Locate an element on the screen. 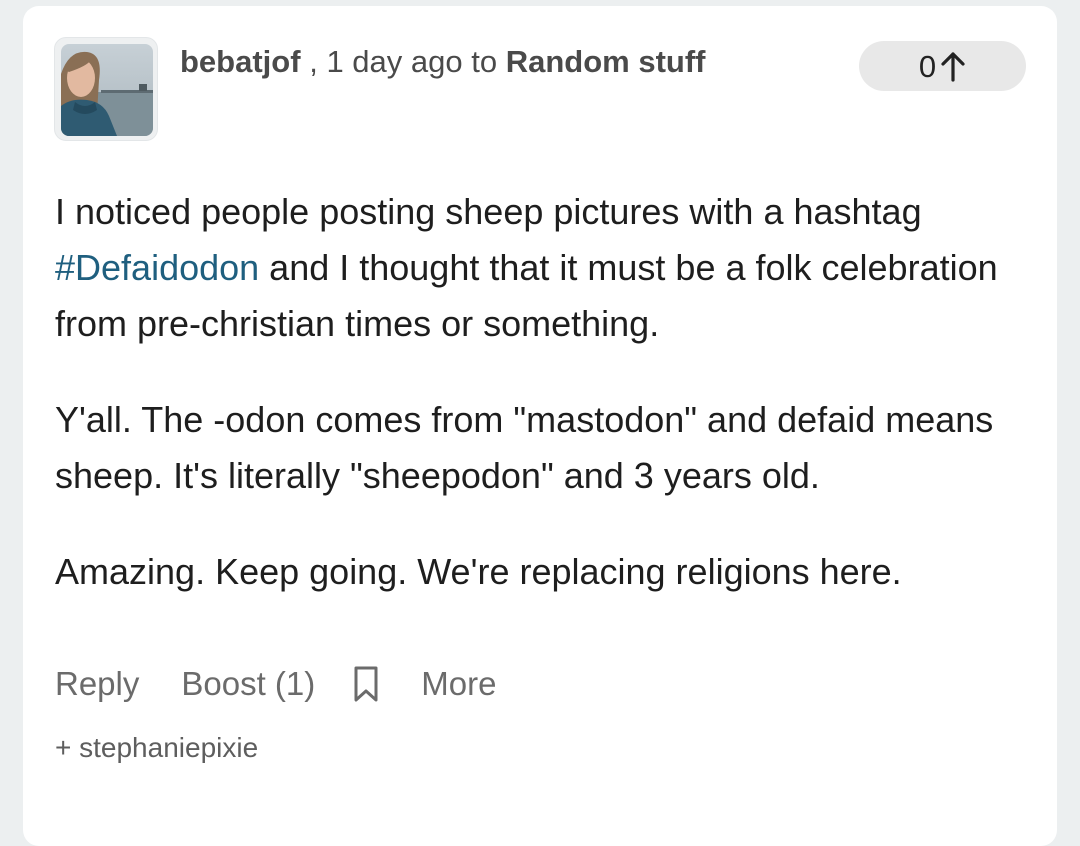 The width and height of the screenshot is (1080, 846). upvote-button: 0 is located at coordinates (942, 66).